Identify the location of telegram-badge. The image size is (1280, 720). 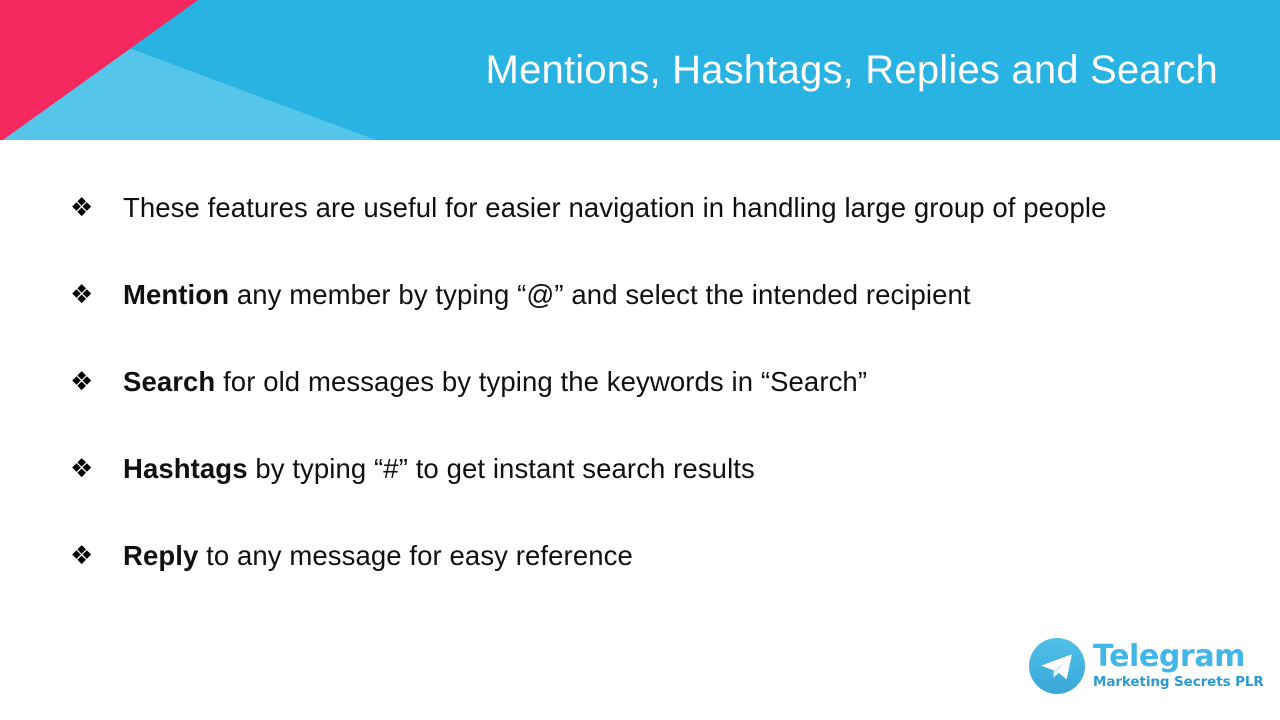
(1057, 666).